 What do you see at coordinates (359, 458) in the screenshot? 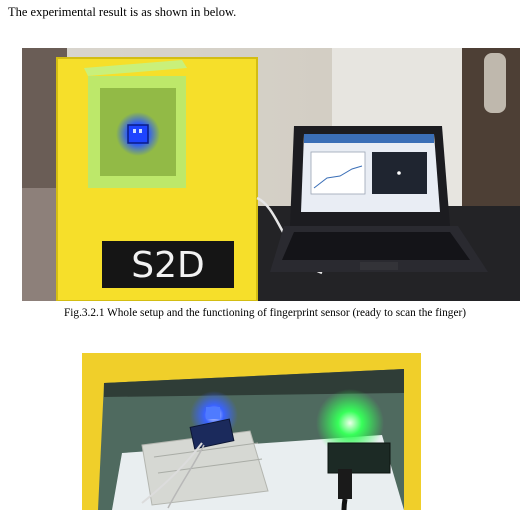
I see `arduino-board` at bounding box center [359, 458].